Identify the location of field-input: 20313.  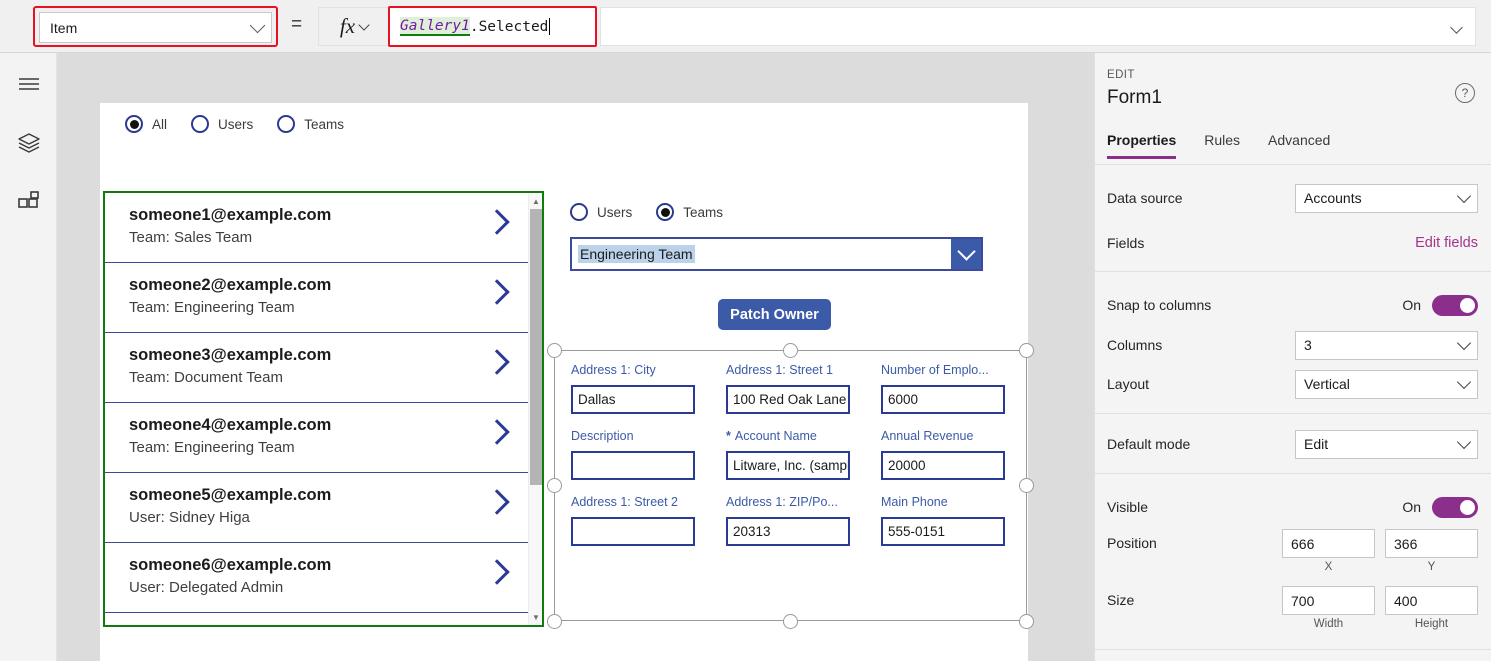
(788, 532).